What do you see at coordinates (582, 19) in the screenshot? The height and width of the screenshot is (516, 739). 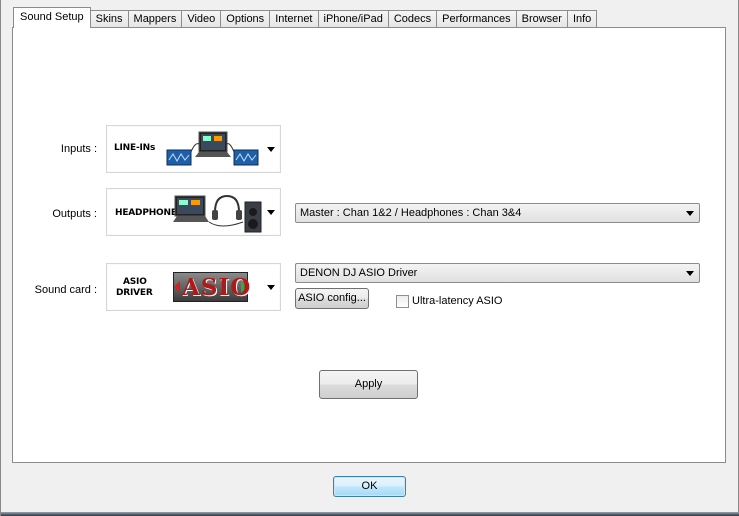 I see `tab-info: Info` at bounding box center [582, 19].